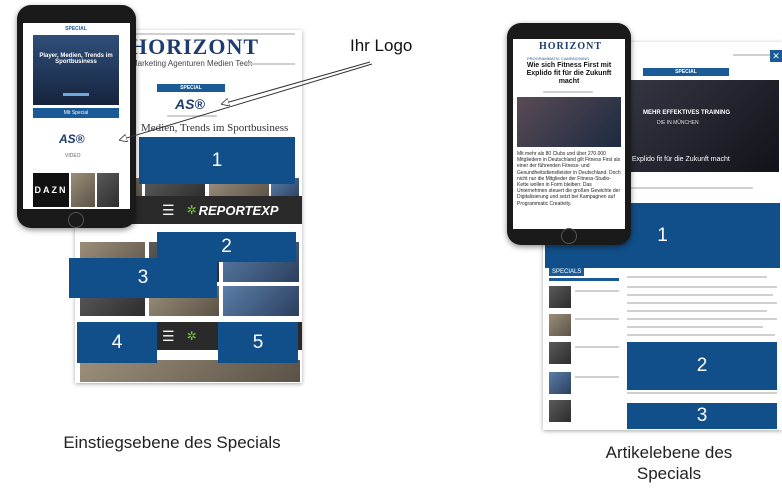 Image resolution: width=782 pixels, height=493 pixels. I want to click on arrow-to-desktop-logo, so click(296, 82).